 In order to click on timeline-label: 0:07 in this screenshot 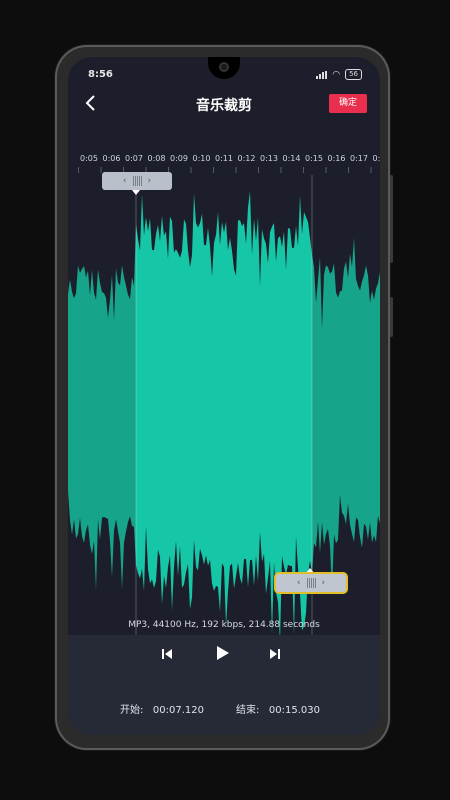, I will do `click(134, 158)`.